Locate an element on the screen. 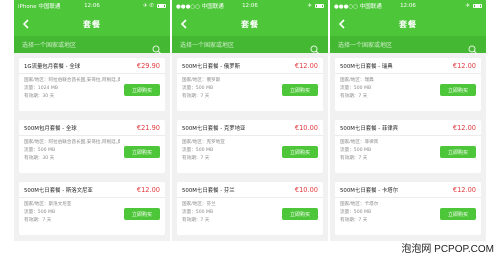  plan-data: 流量：1024 MB is located at coordinates (41, 88).